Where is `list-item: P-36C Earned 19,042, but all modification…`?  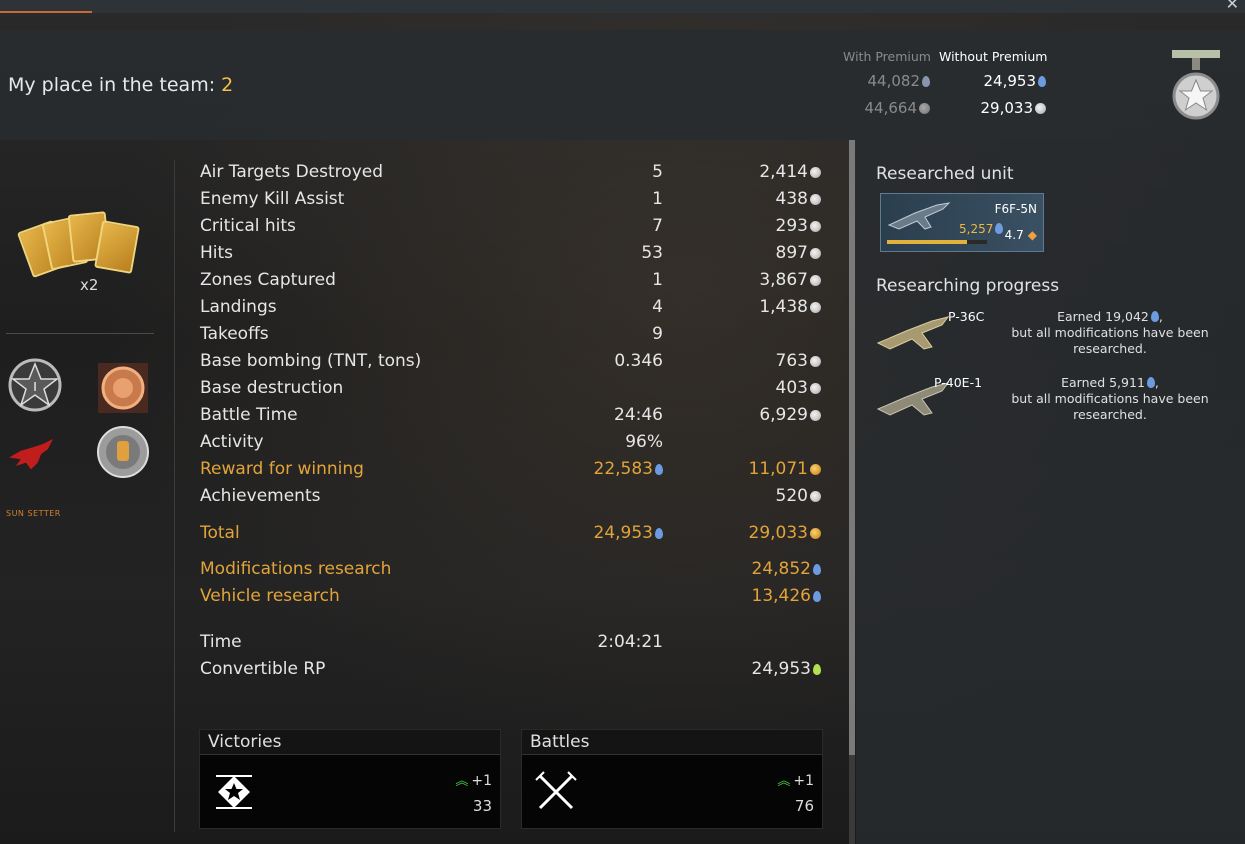 list-item: P-36C Earned 19,042, but all modification… is located at coordinates (1046, 339).